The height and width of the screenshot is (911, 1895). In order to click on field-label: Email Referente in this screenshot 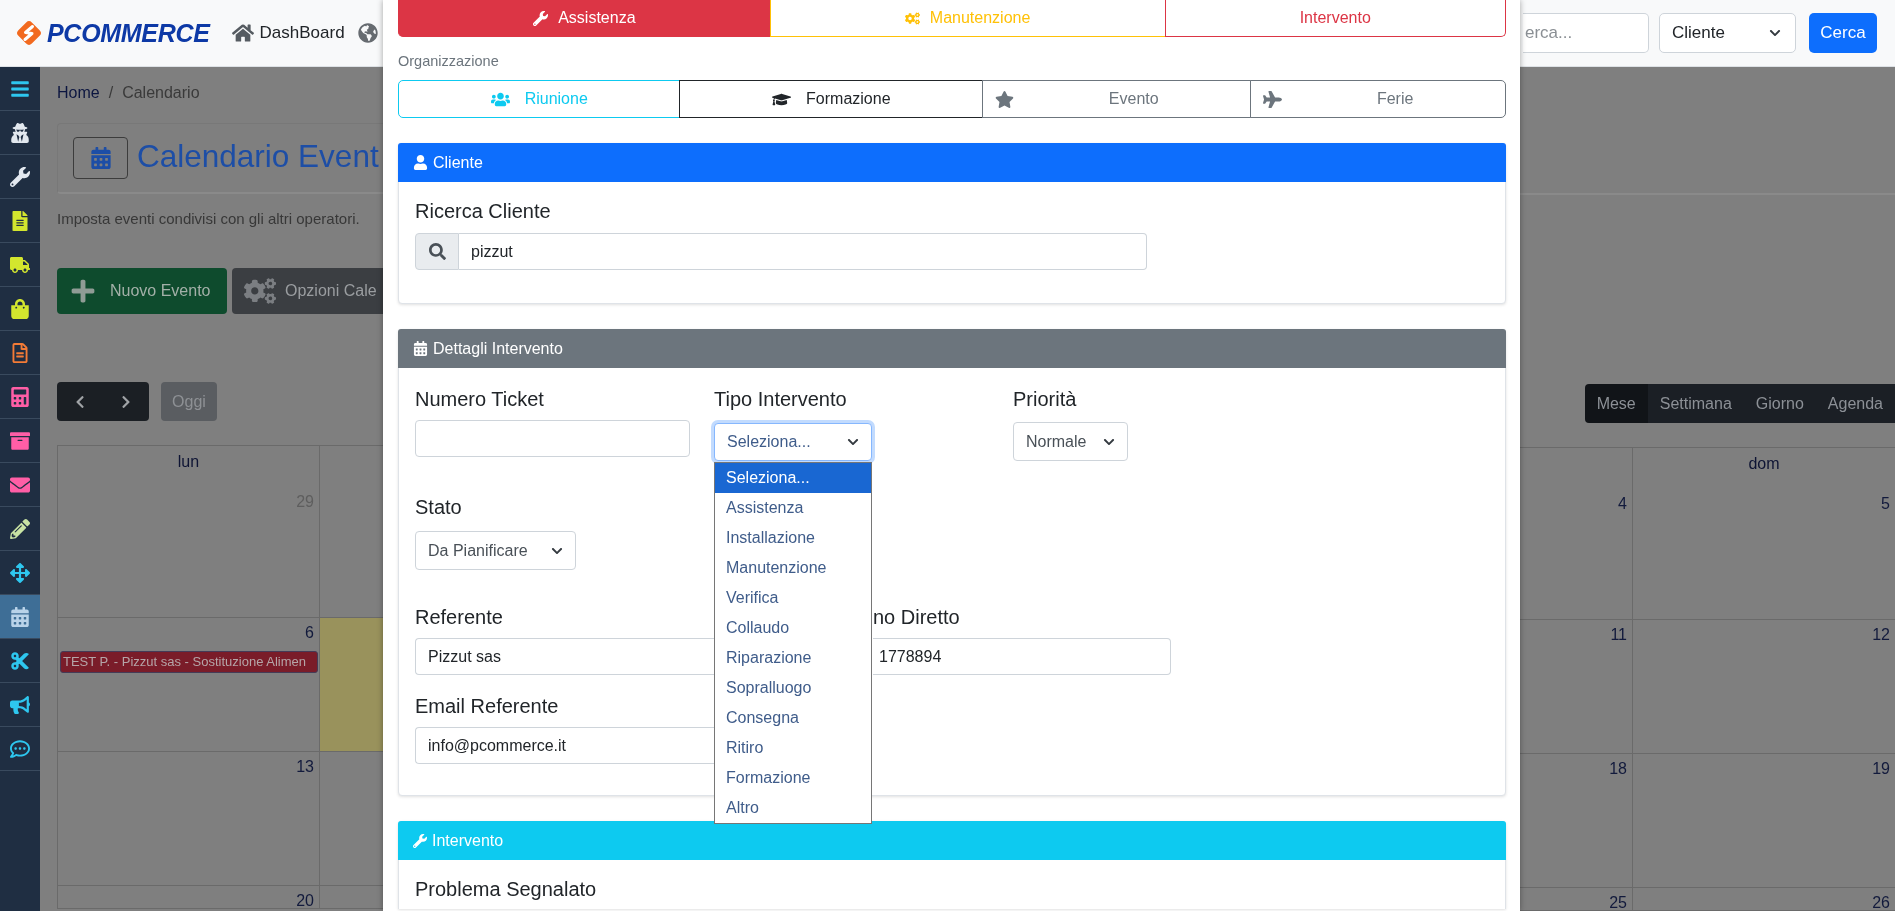, I will do `click(487, 706)`.